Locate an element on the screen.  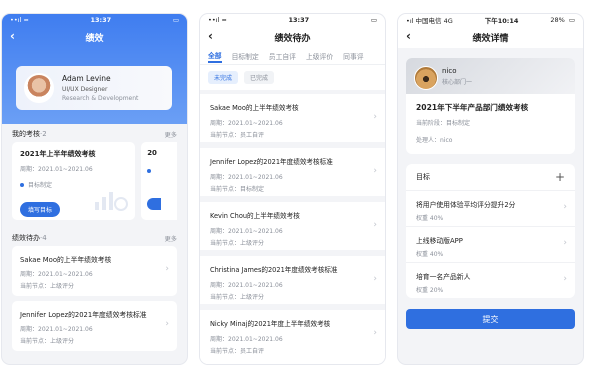
todo-header: 绩效待办·4 更多 is located at coordinates (94, 238).